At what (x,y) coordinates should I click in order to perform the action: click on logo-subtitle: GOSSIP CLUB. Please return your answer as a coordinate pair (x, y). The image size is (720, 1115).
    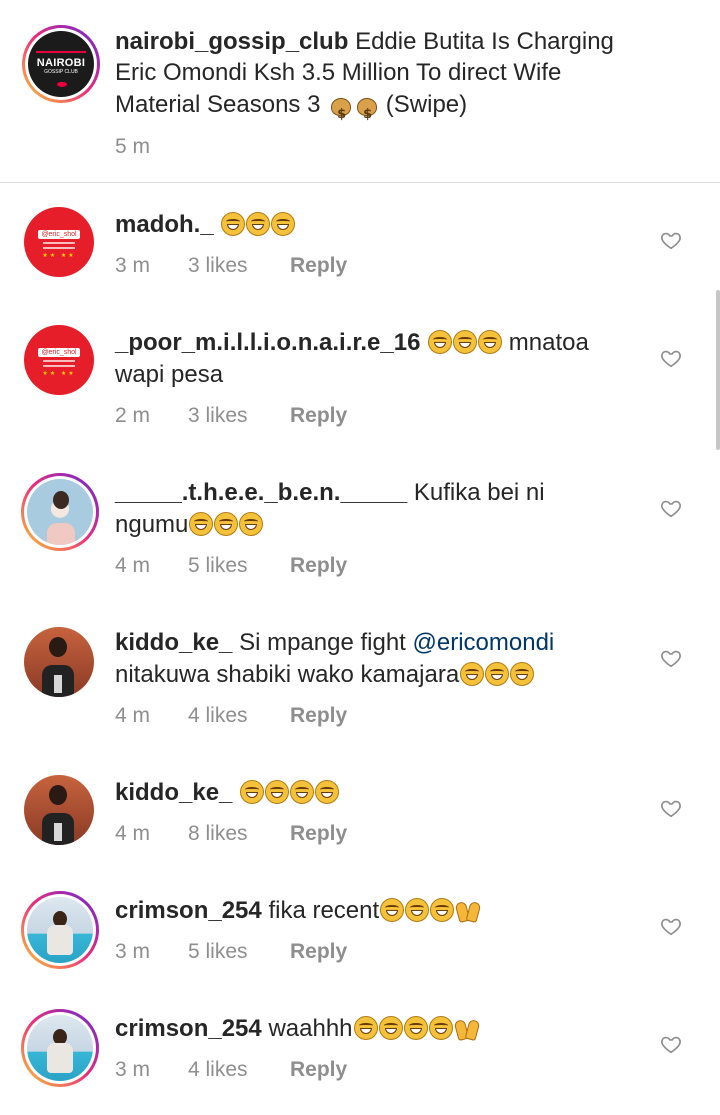
    Looking at the image, I should click on (61, 72).